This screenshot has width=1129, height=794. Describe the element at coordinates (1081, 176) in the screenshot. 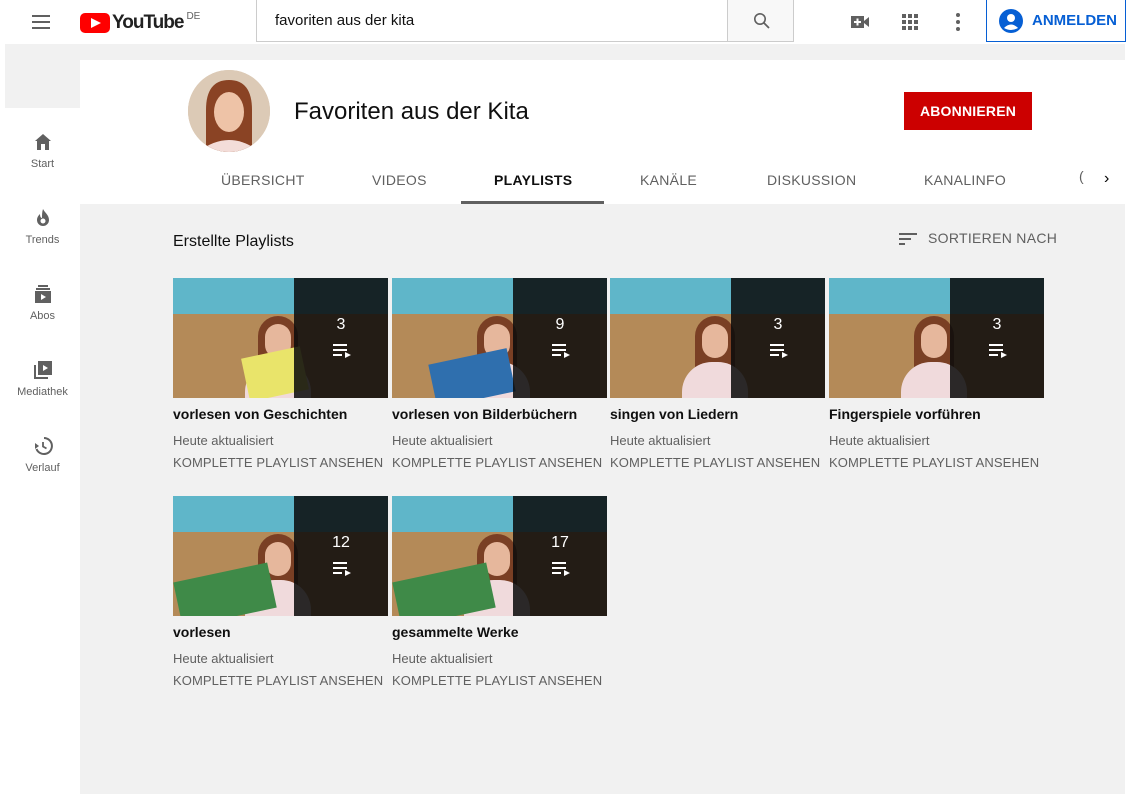

I see `tab-truncated: (` at that location.